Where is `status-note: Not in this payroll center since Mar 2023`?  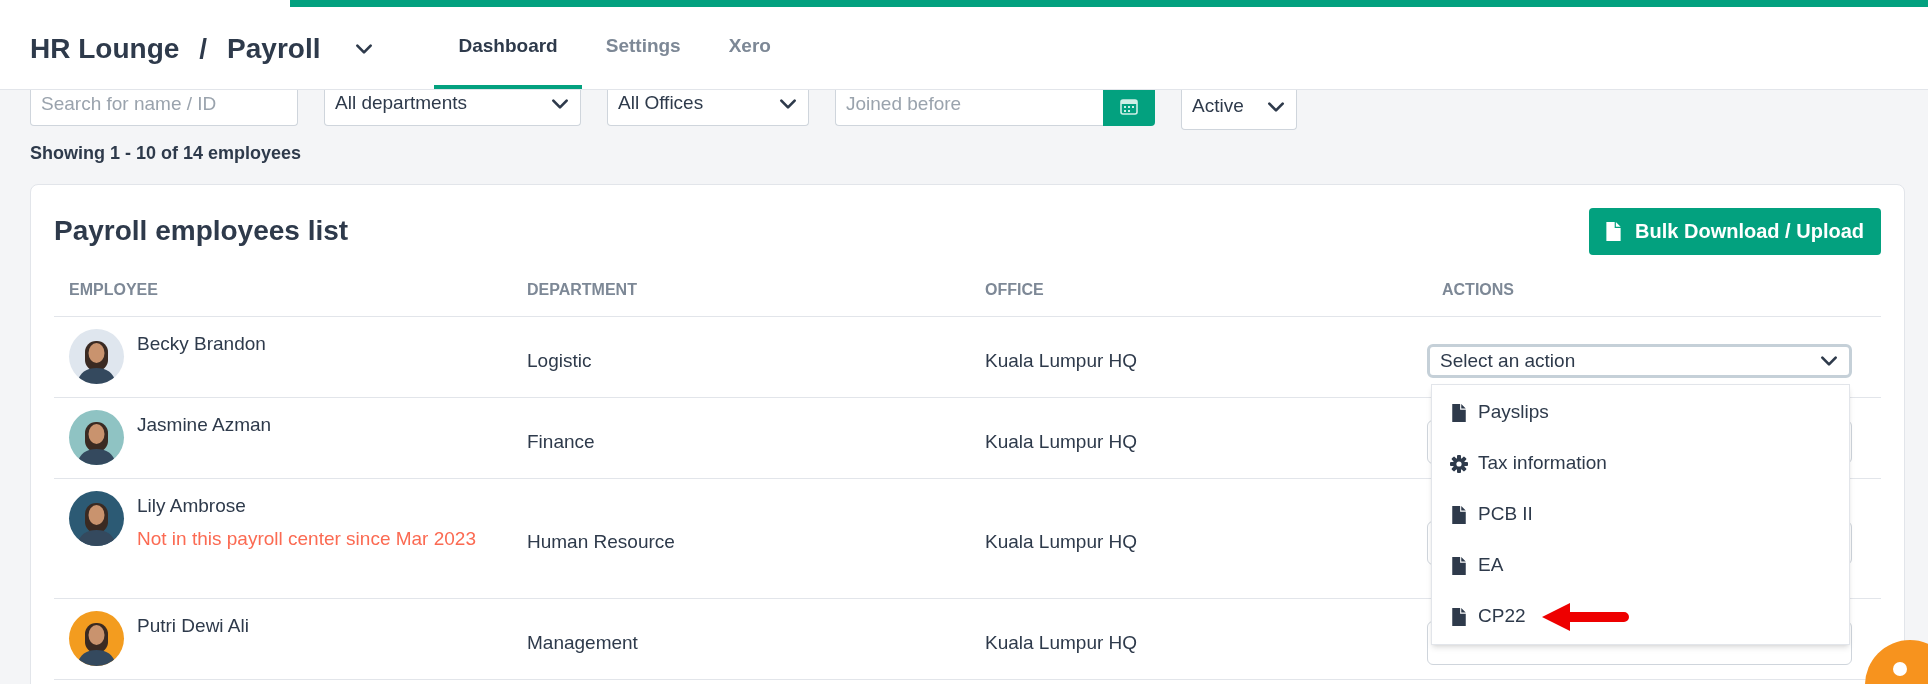
status-note: Not in this payroll center since Mar 2023 is located at coordinates (307, 539).